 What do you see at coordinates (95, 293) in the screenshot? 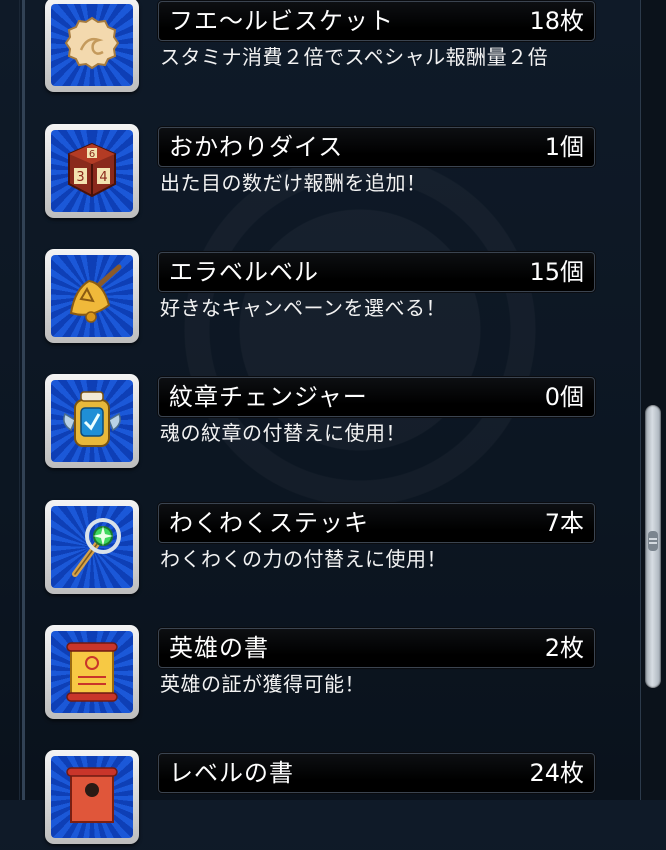
I see `bell-icon` at bounding box center [95, 293].